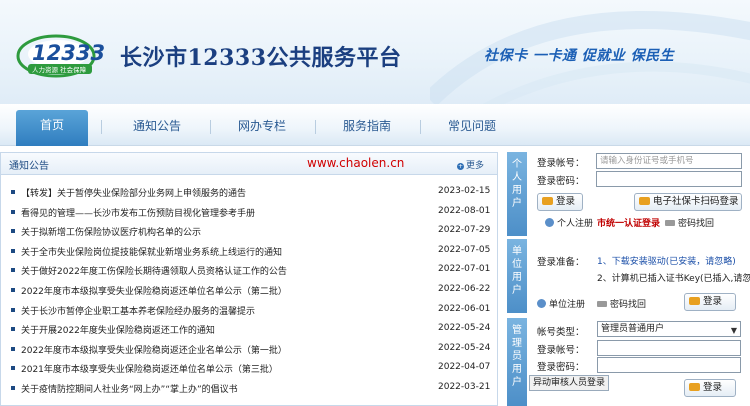  I want to click on nav-home: 首页, so click(52, 128).